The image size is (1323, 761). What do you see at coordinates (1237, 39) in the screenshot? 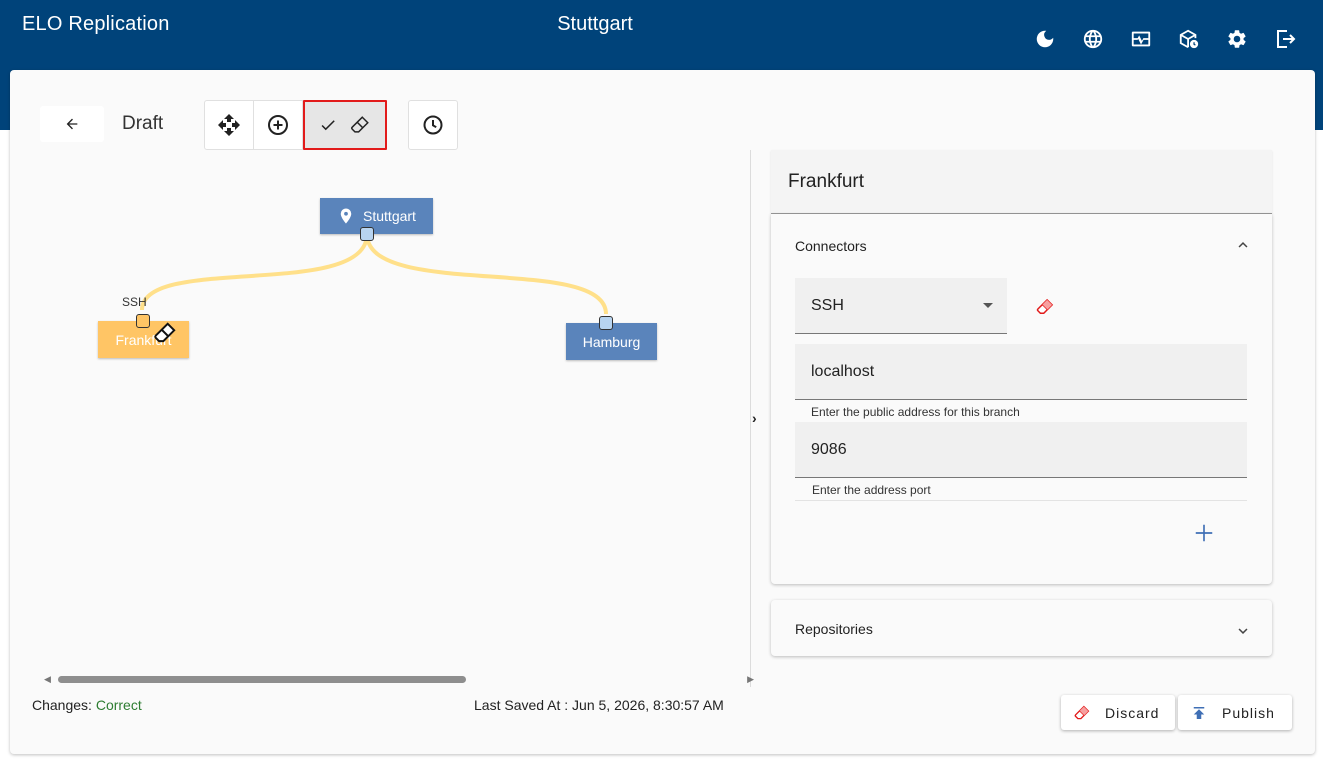
I see `gear-icon` at bounding box center [1237, 39].